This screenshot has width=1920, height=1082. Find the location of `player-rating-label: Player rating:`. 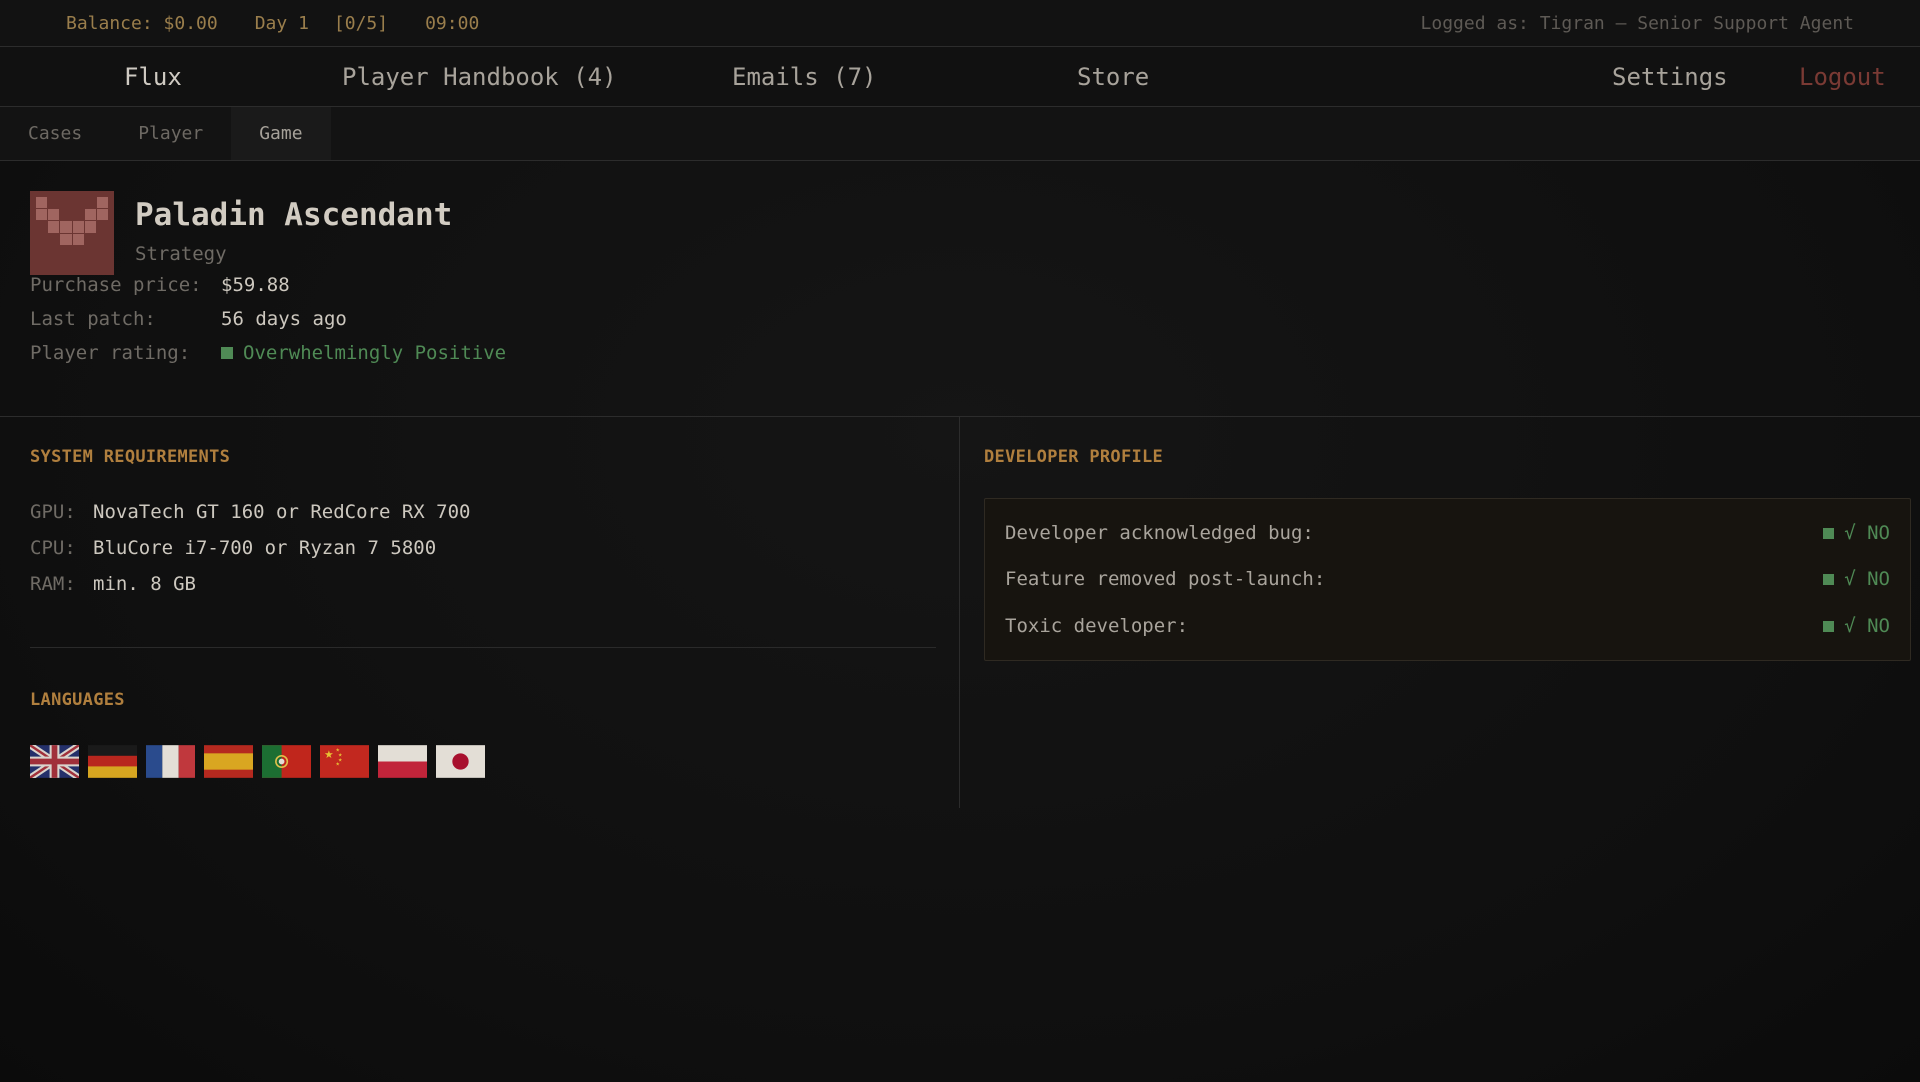

player-rating-label: Player rating: is located at coordinates (110, 353).